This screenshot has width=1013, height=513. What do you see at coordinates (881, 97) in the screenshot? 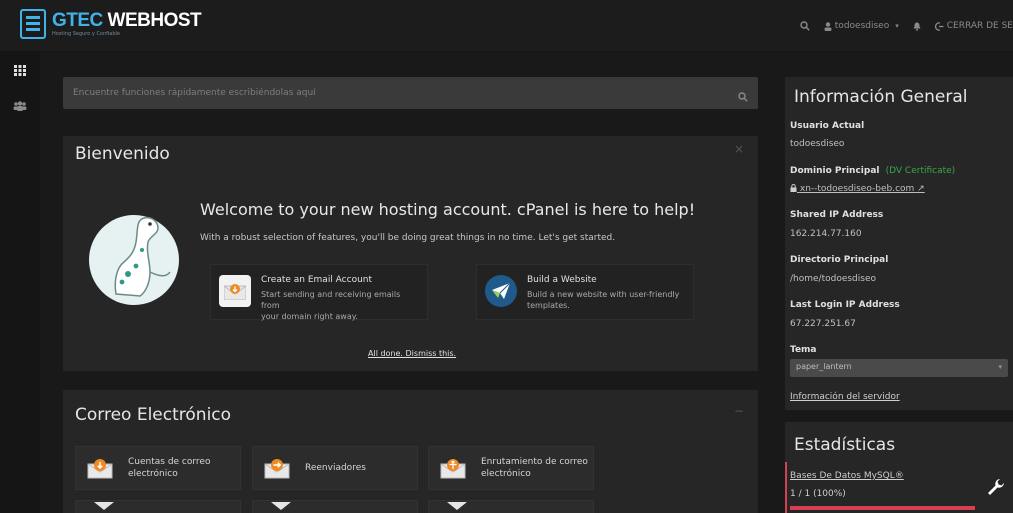
I see `general-info-title: Información General` at bounding box center [881, 97].